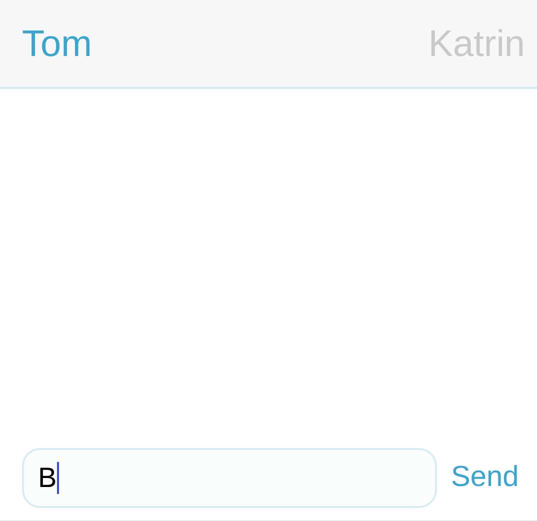 Image resolution: width=537 pixels, height=521 pixels. Describe the element at coordinates (229, 478) in the screenshot. I see `message-field: B` at that location.